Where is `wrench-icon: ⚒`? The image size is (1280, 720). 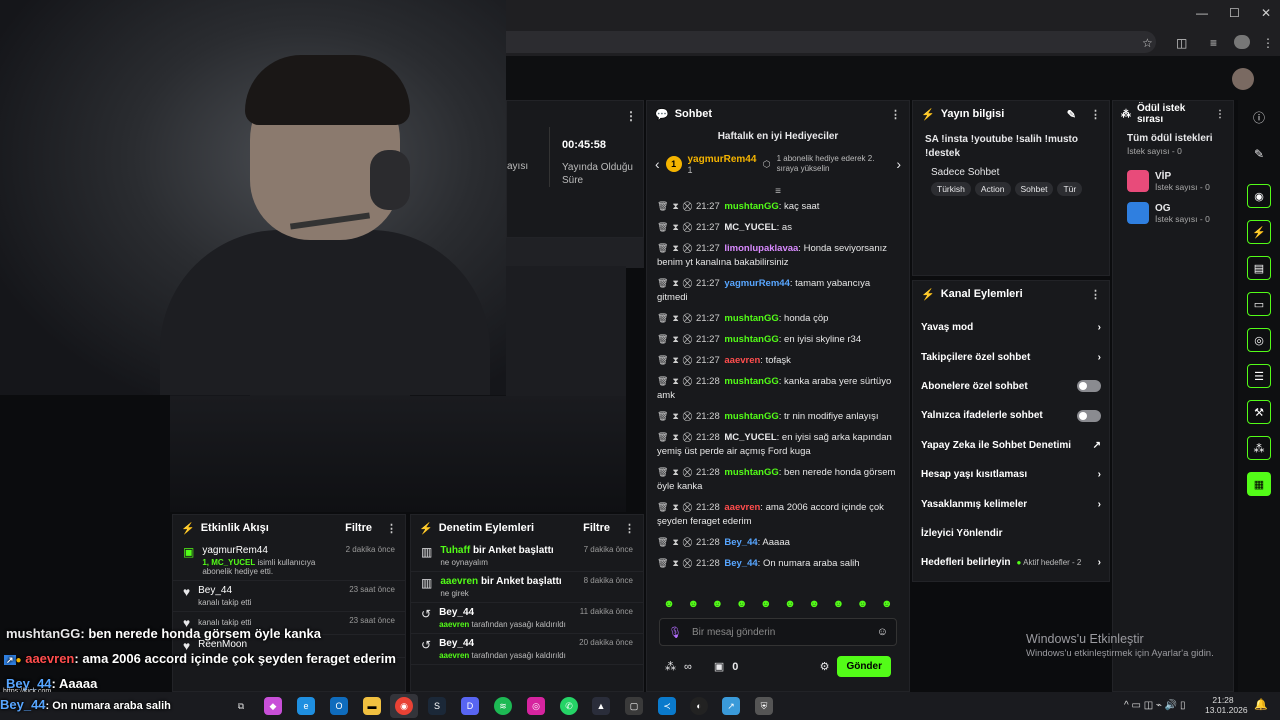
wrench-icon: ⚒ is located at coordinates (1259, 412).